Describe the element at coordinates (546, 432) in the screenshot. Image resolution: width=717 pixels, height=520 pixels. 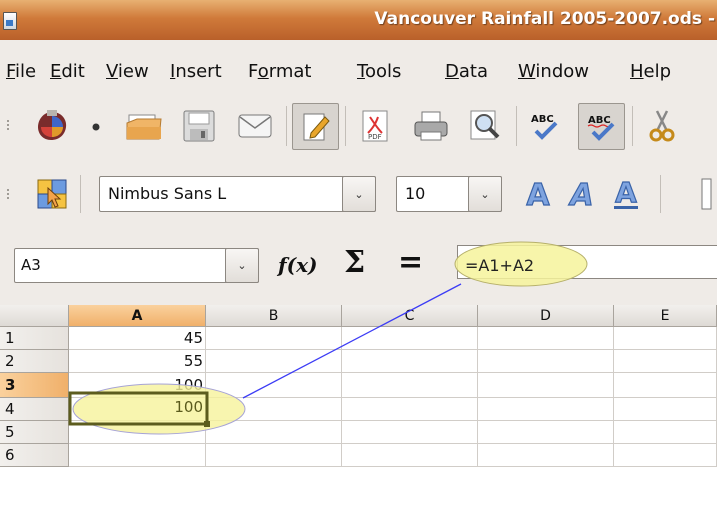
I see `cell-d5` at that location.